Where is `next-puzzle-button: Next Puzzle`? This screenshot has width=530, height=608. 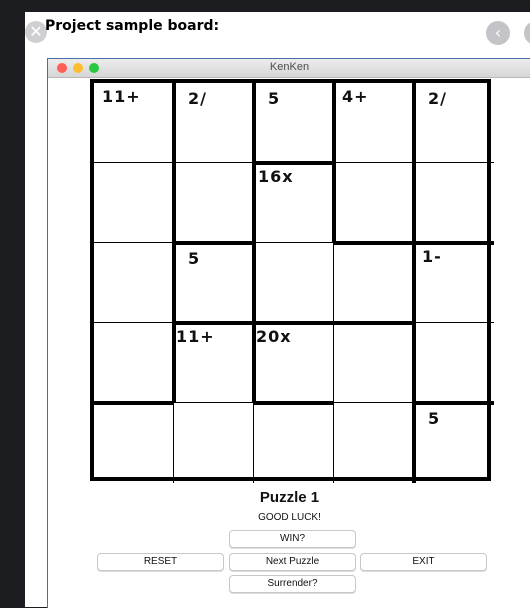
next-puzzle-button: Next Puzzle is located at coordinates (292, 562).